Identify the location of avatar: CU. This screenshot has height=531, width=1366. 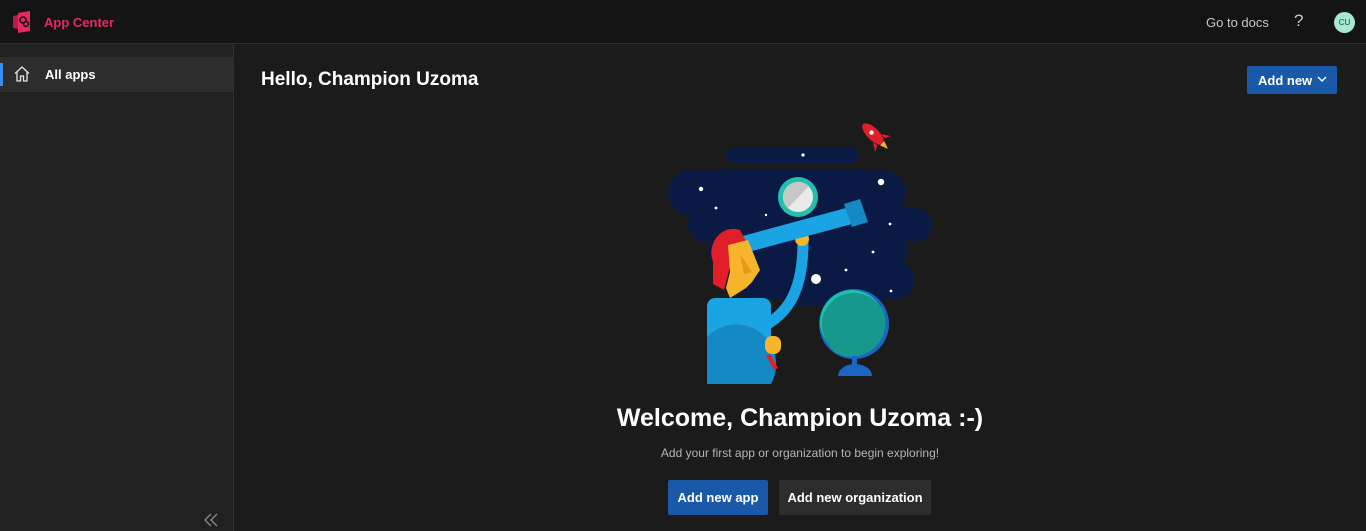
(1344, 22).